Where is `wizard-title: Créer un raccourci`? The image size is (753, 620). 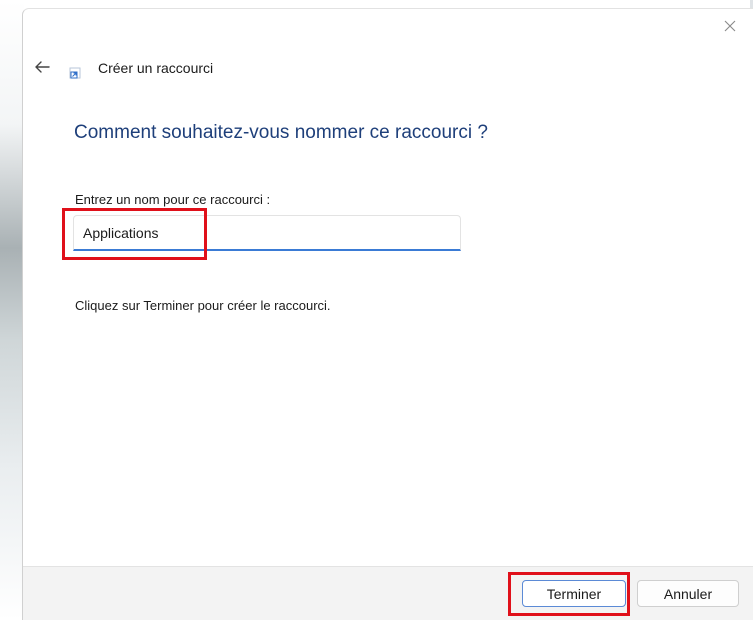 wizard-title: Créer un raccourci is located at coordinates (156, 68).